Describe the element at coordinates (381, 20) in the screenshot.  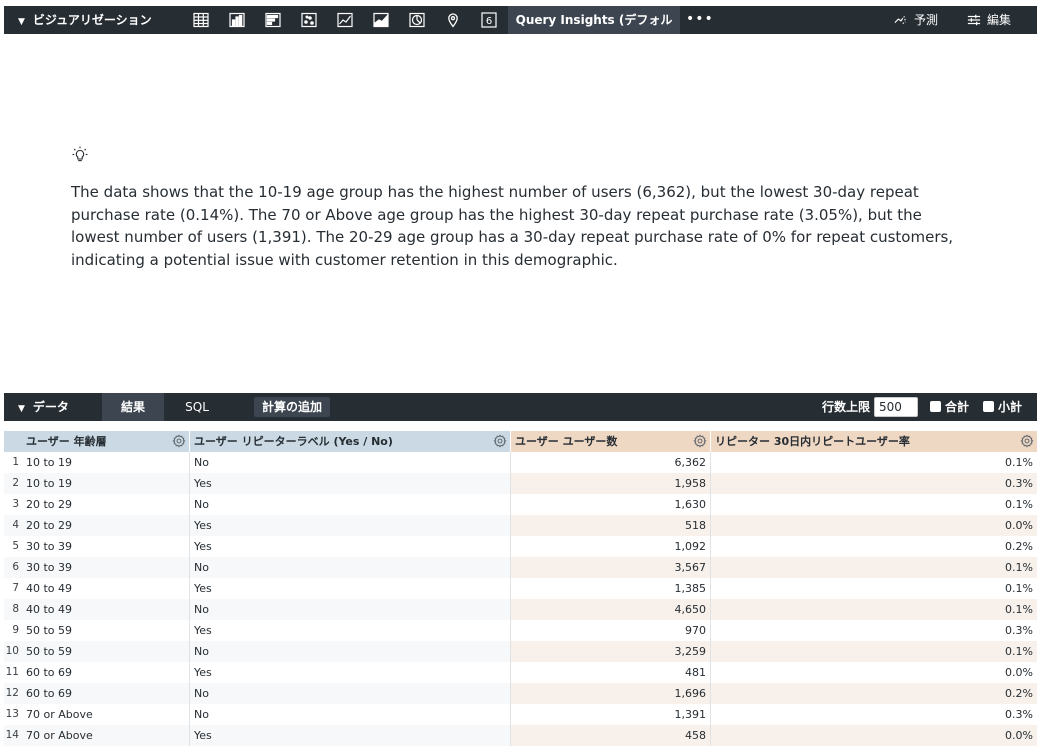
I see `area-chart-icon` at that location.